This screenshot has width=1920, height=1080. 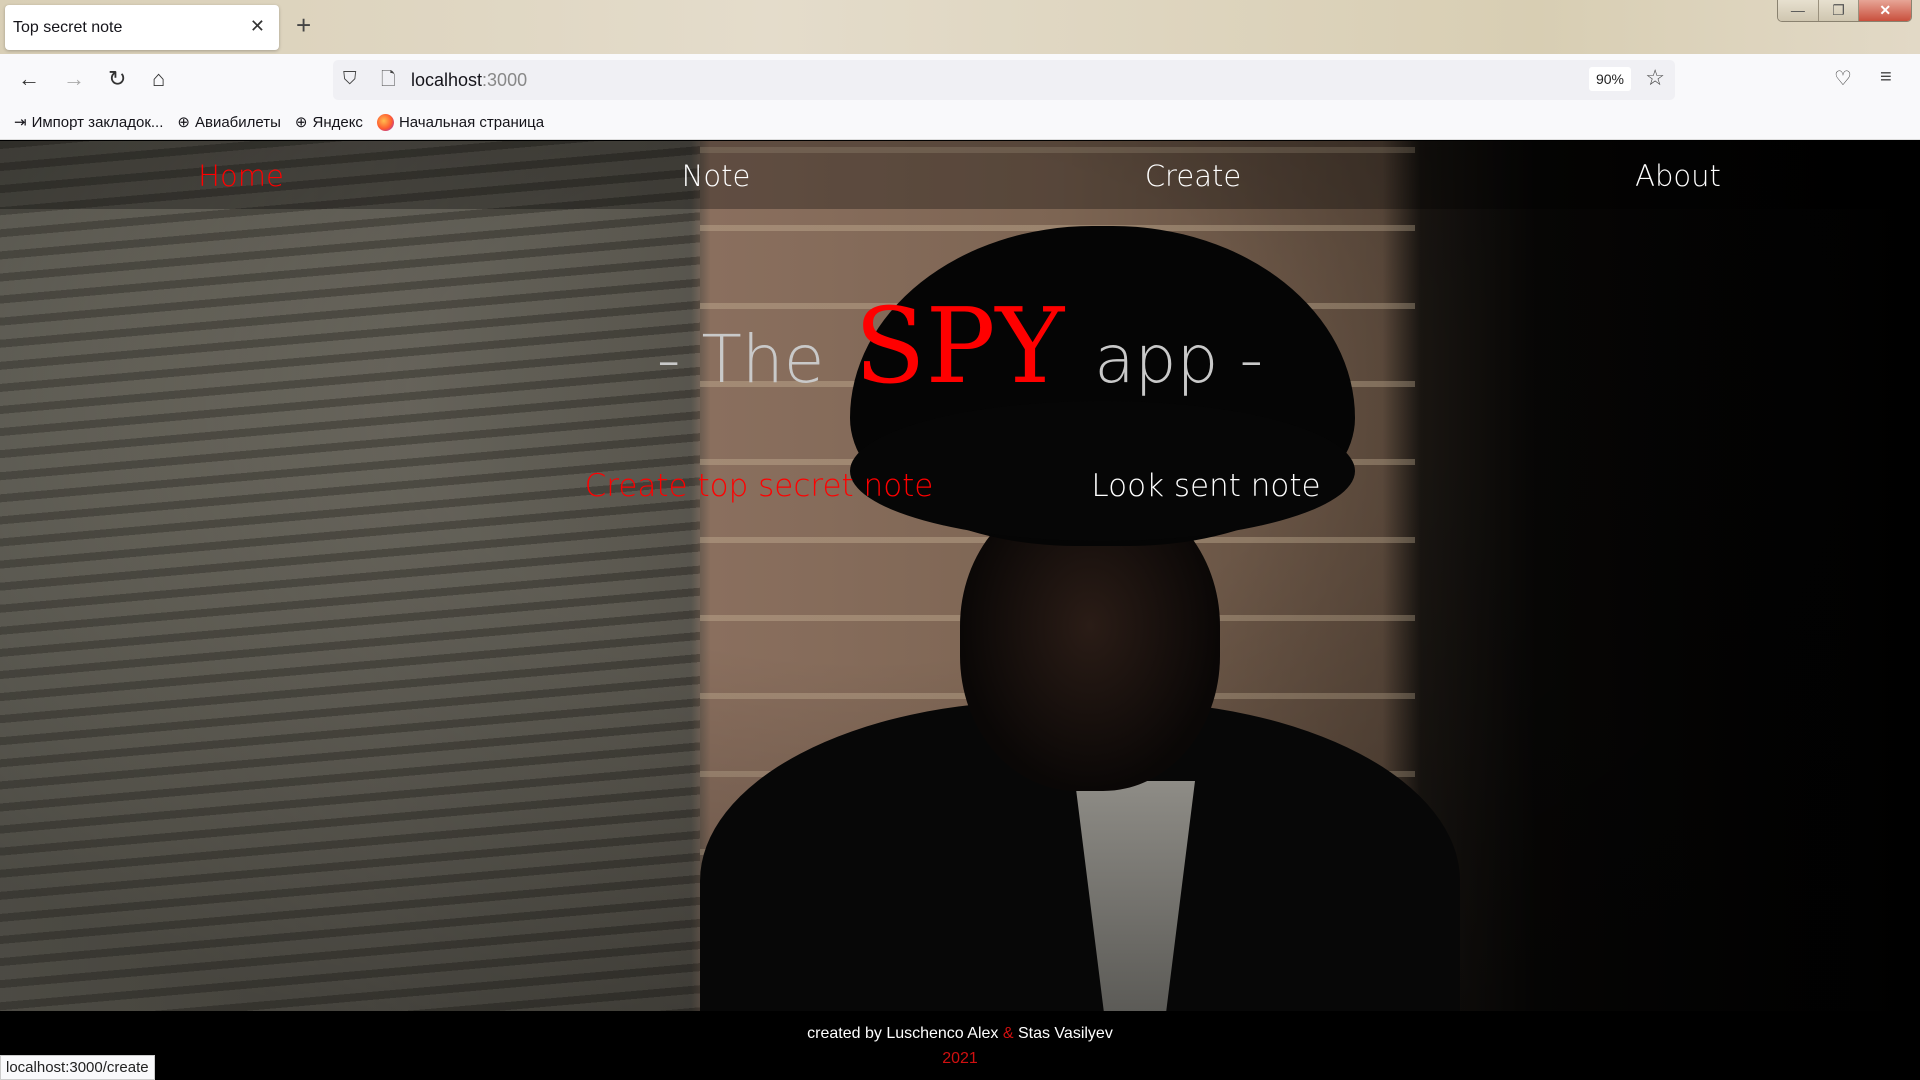 I want to click on reload-icon: ↻, so click(x=117, y=79).